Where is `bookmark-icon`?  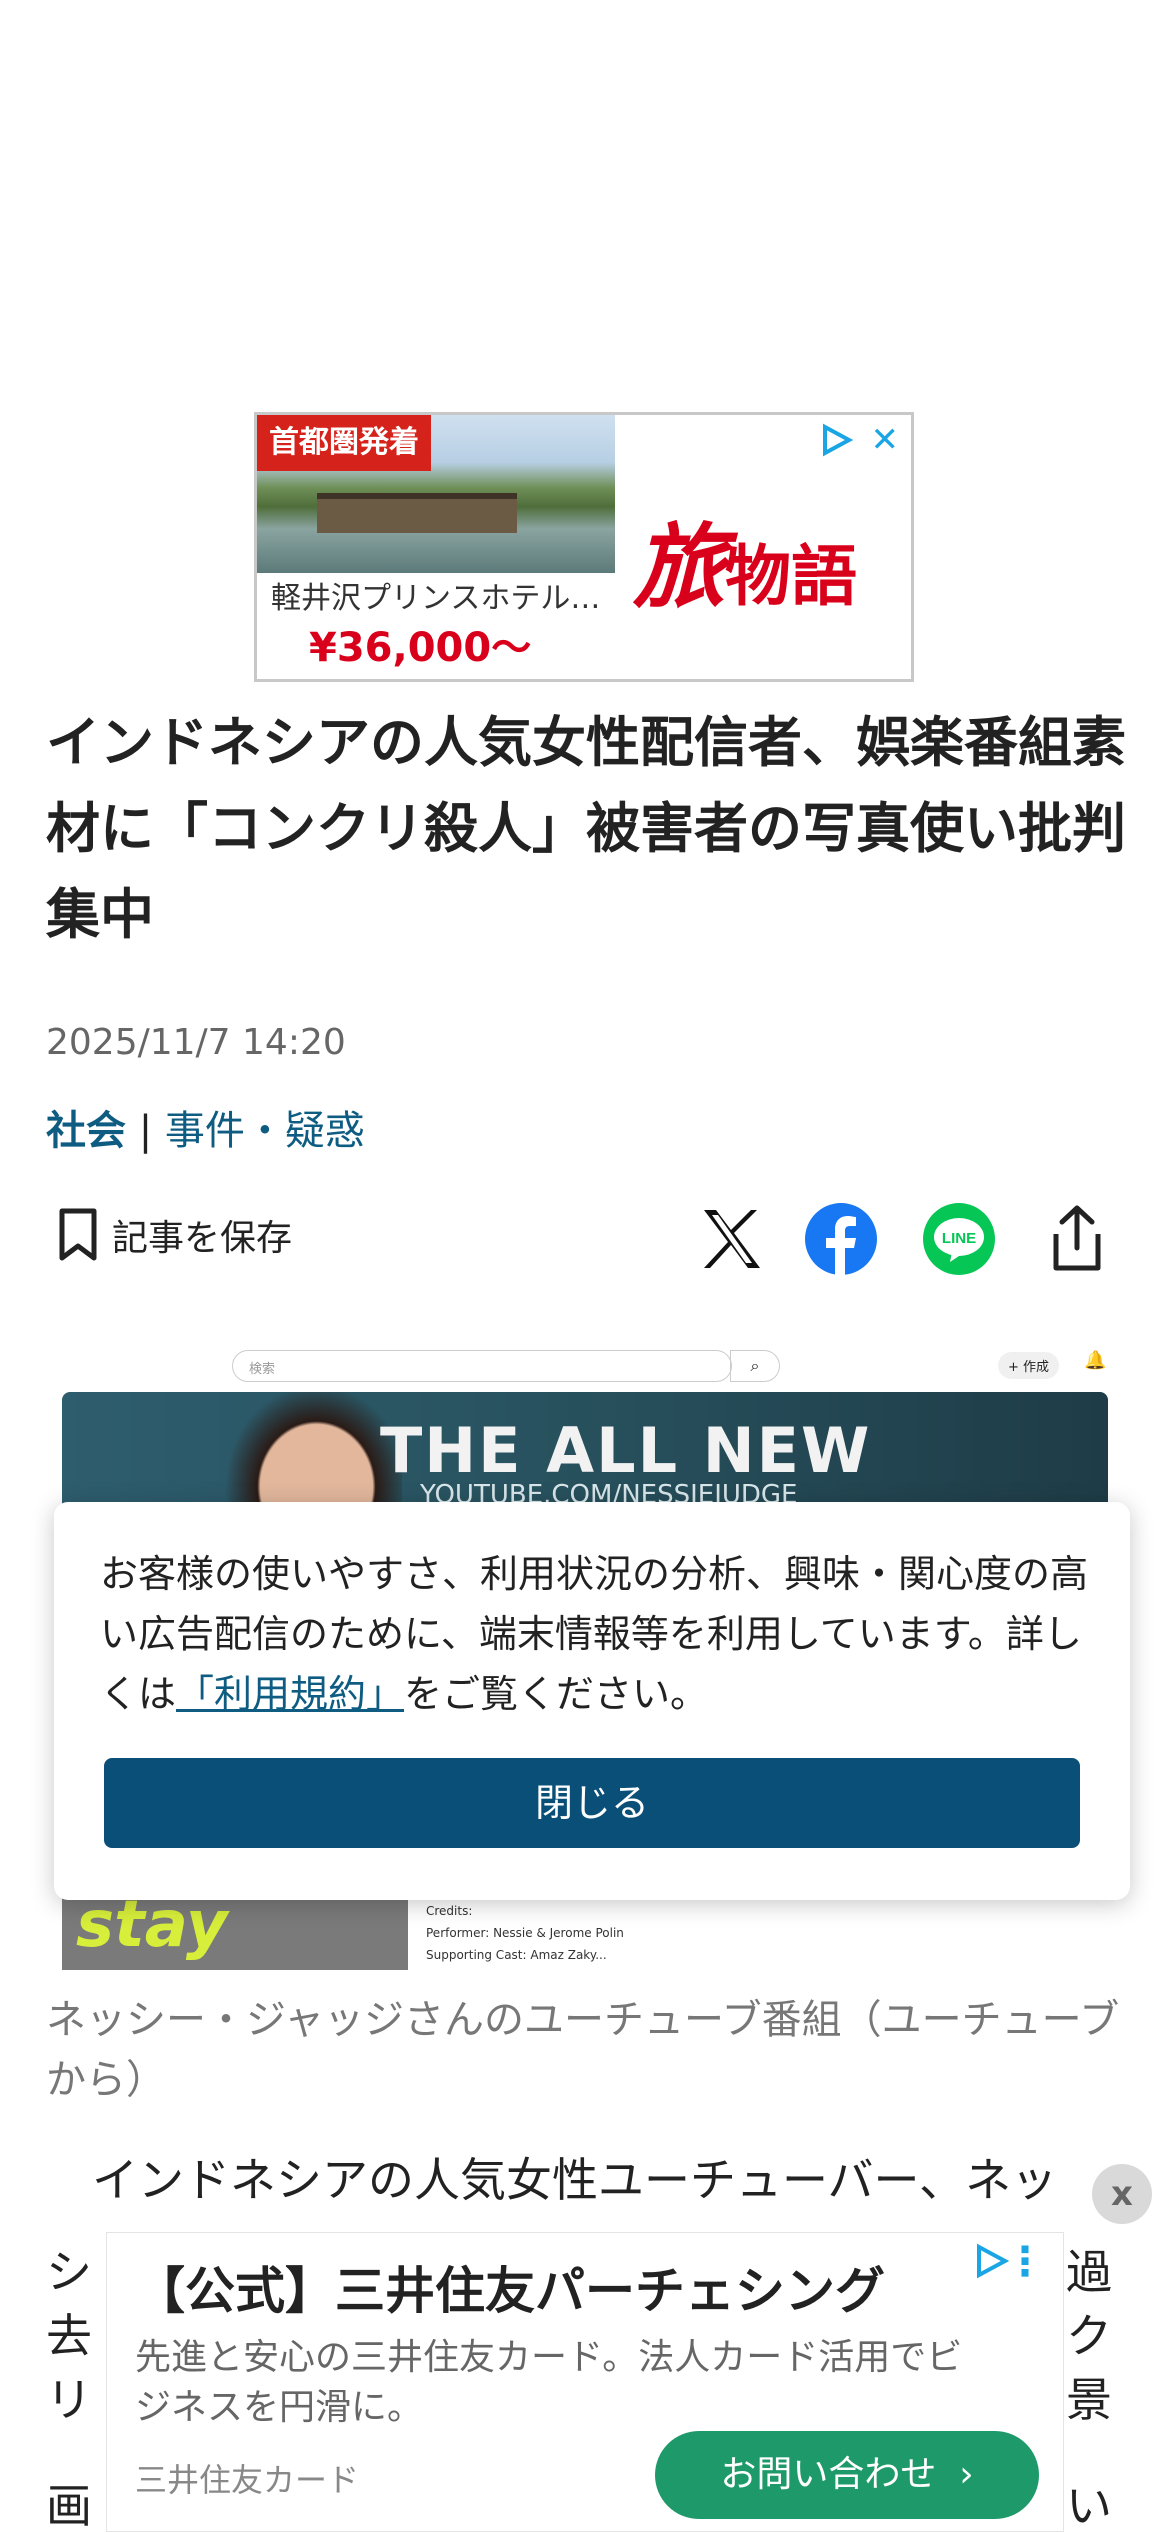 bookmark-icon is located at coordinates (78, 1234).